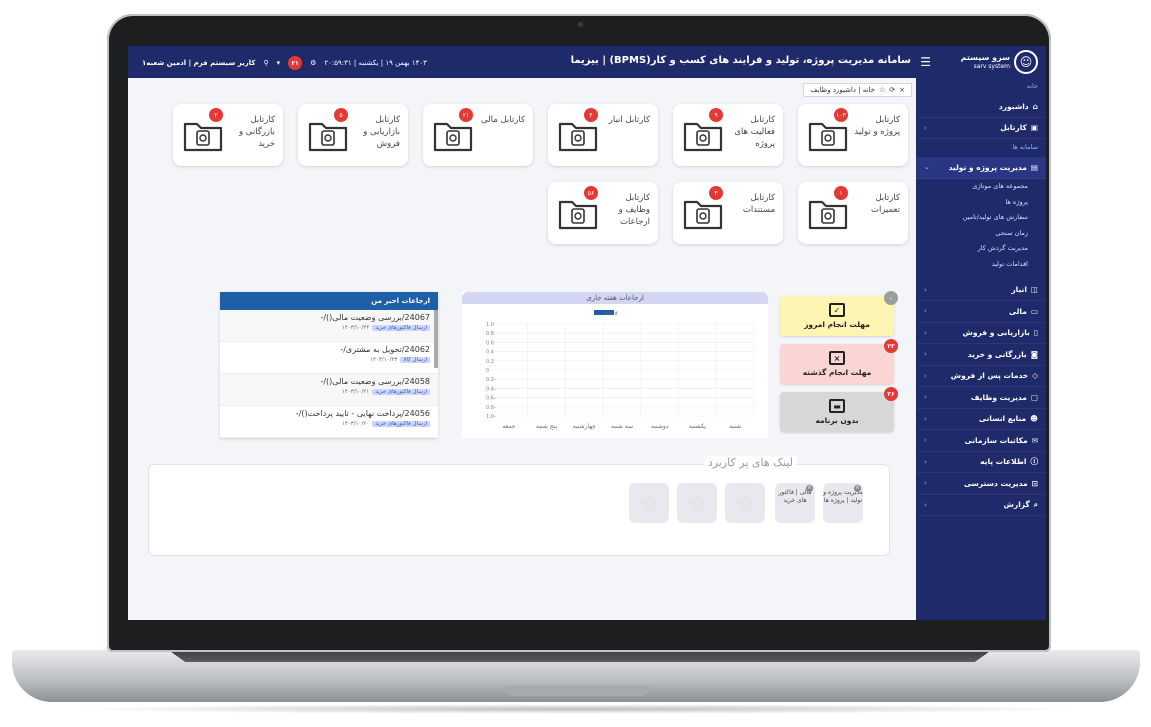 The height and width of the screenshot is (727, 1151). Describe the element at coordinates (996, 440) in the screenshot. I see `sidebar-item-label: مکاتبات سازمانی` at that location.